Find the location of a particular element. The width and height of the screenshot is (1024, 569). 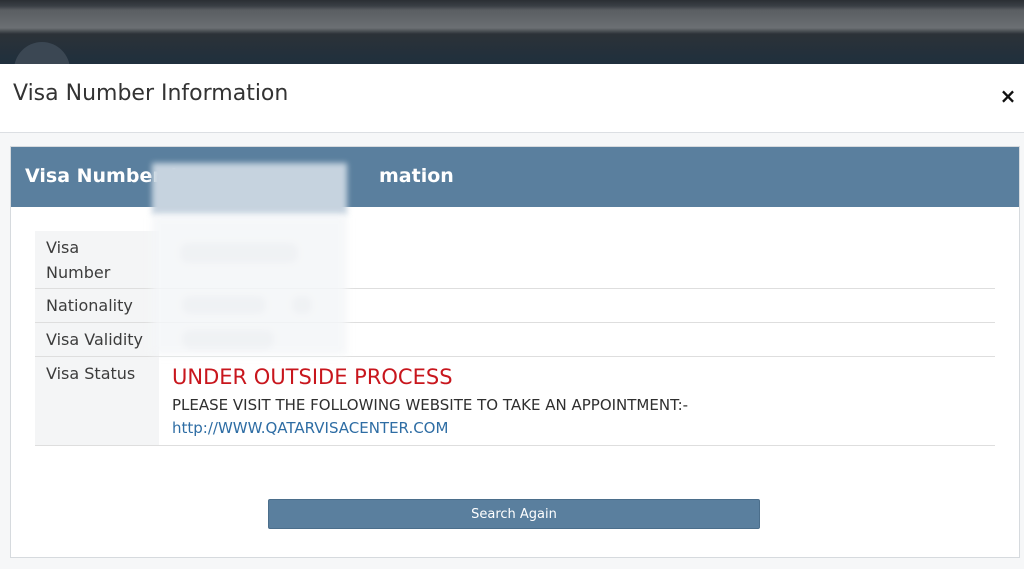

close-button: × is located at coordinates (1008, 96).